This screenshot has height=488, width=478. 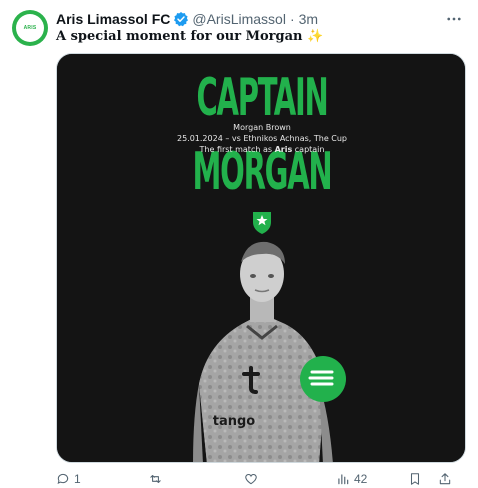 What do you see at coordinates (262, 138) in the screenshot?
I see `caption-match: 25.01.2024 – vs Ethnikos Achnas, The Cup` at bounding box center [262, 138].